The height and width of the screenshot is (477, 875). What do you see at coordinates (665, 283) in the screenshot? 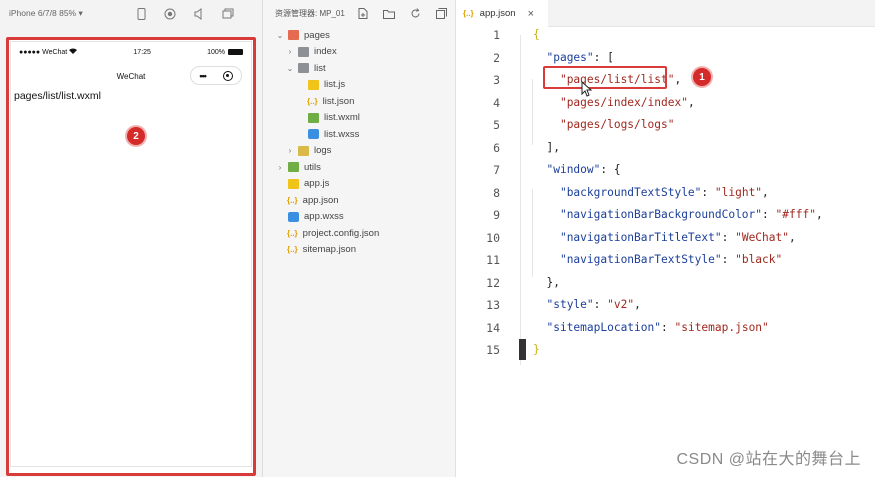
I see `code-line: 12 },` at bounding box center [665, 283].